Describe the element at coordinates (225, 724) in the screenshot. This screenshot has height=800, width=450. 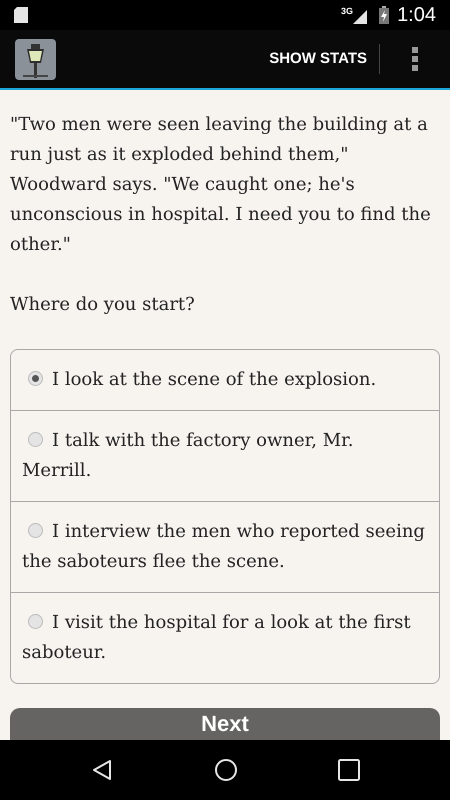
I see `next-button: Next` at that location.